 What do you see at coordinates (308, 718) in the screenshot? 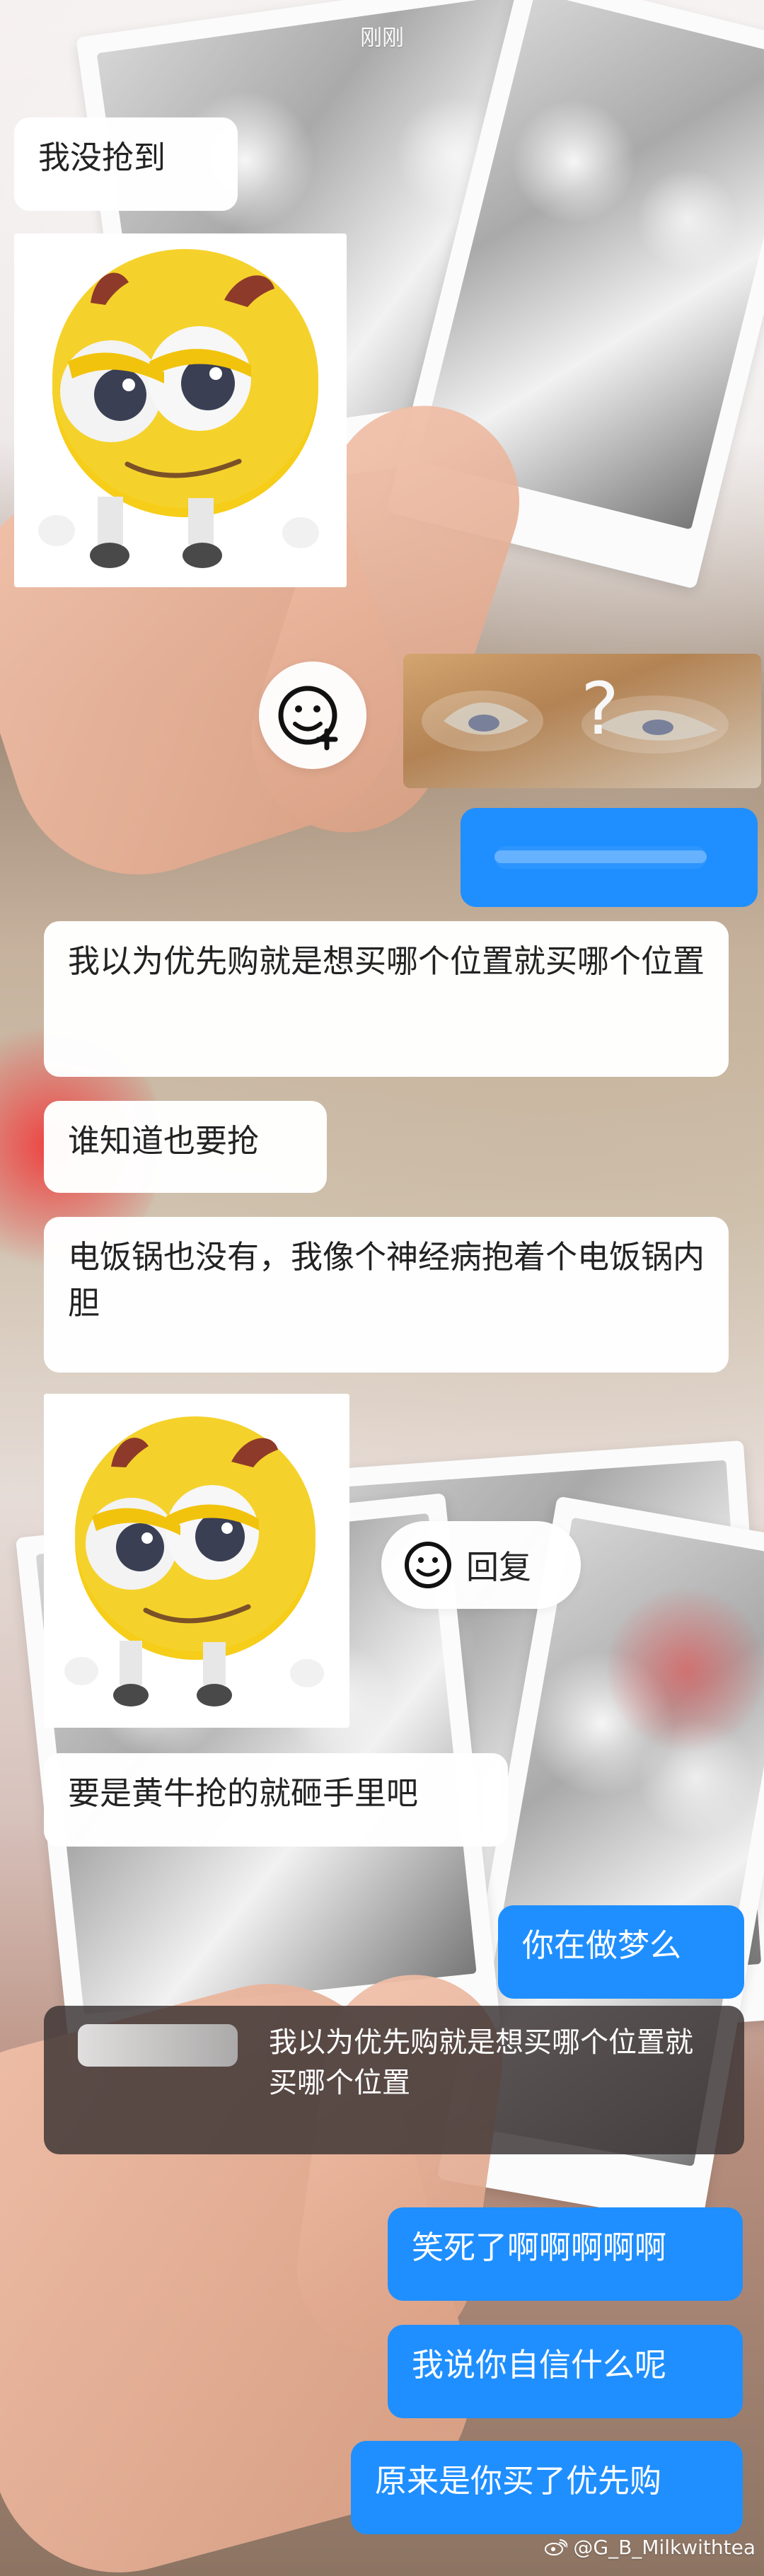
I see `add-emoji-icon` at bounding box center [308, 718].